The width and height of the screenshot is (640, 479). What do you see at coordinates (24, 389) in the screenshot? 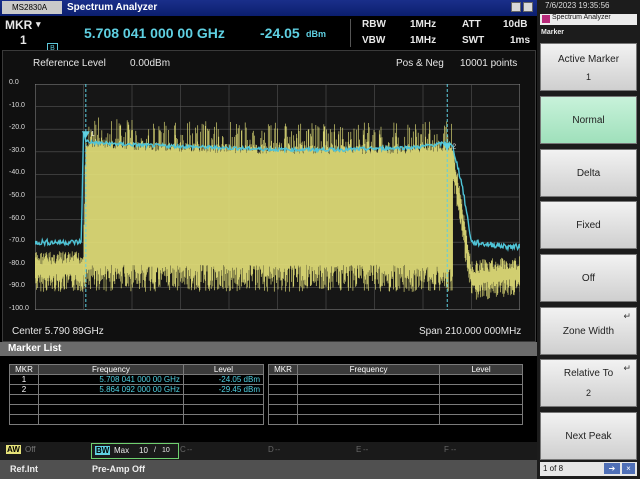
I see `mkr-cell: 2` at bounding box center [24, 389].